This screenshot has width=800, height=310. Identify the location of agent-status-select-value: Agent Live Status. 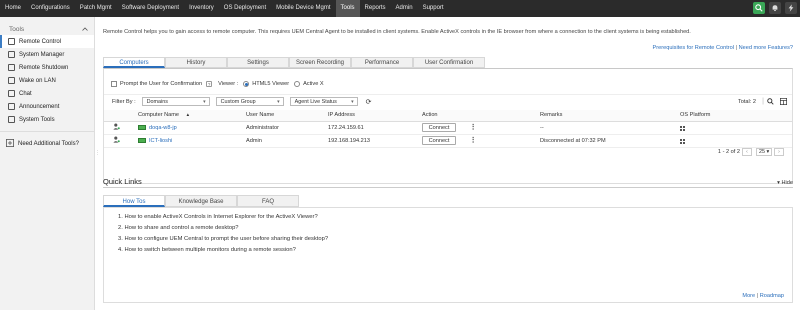
(315, 102).